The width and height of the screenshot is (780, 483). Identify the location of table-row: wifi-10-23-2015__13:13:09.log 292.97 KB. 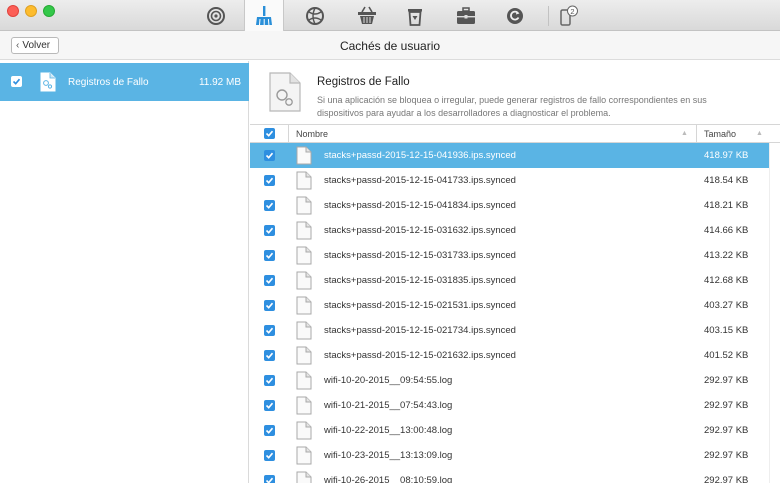
(515, 455).